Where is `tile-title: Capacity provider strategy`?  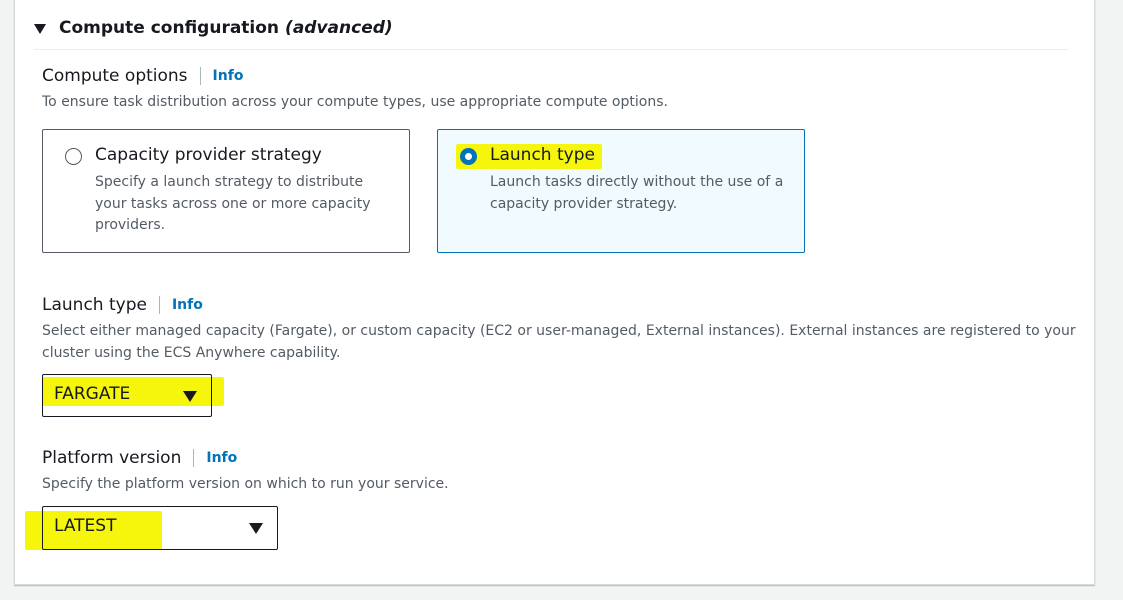 tile-title: Capacity provider strategy is located at coordinates (208, 155).